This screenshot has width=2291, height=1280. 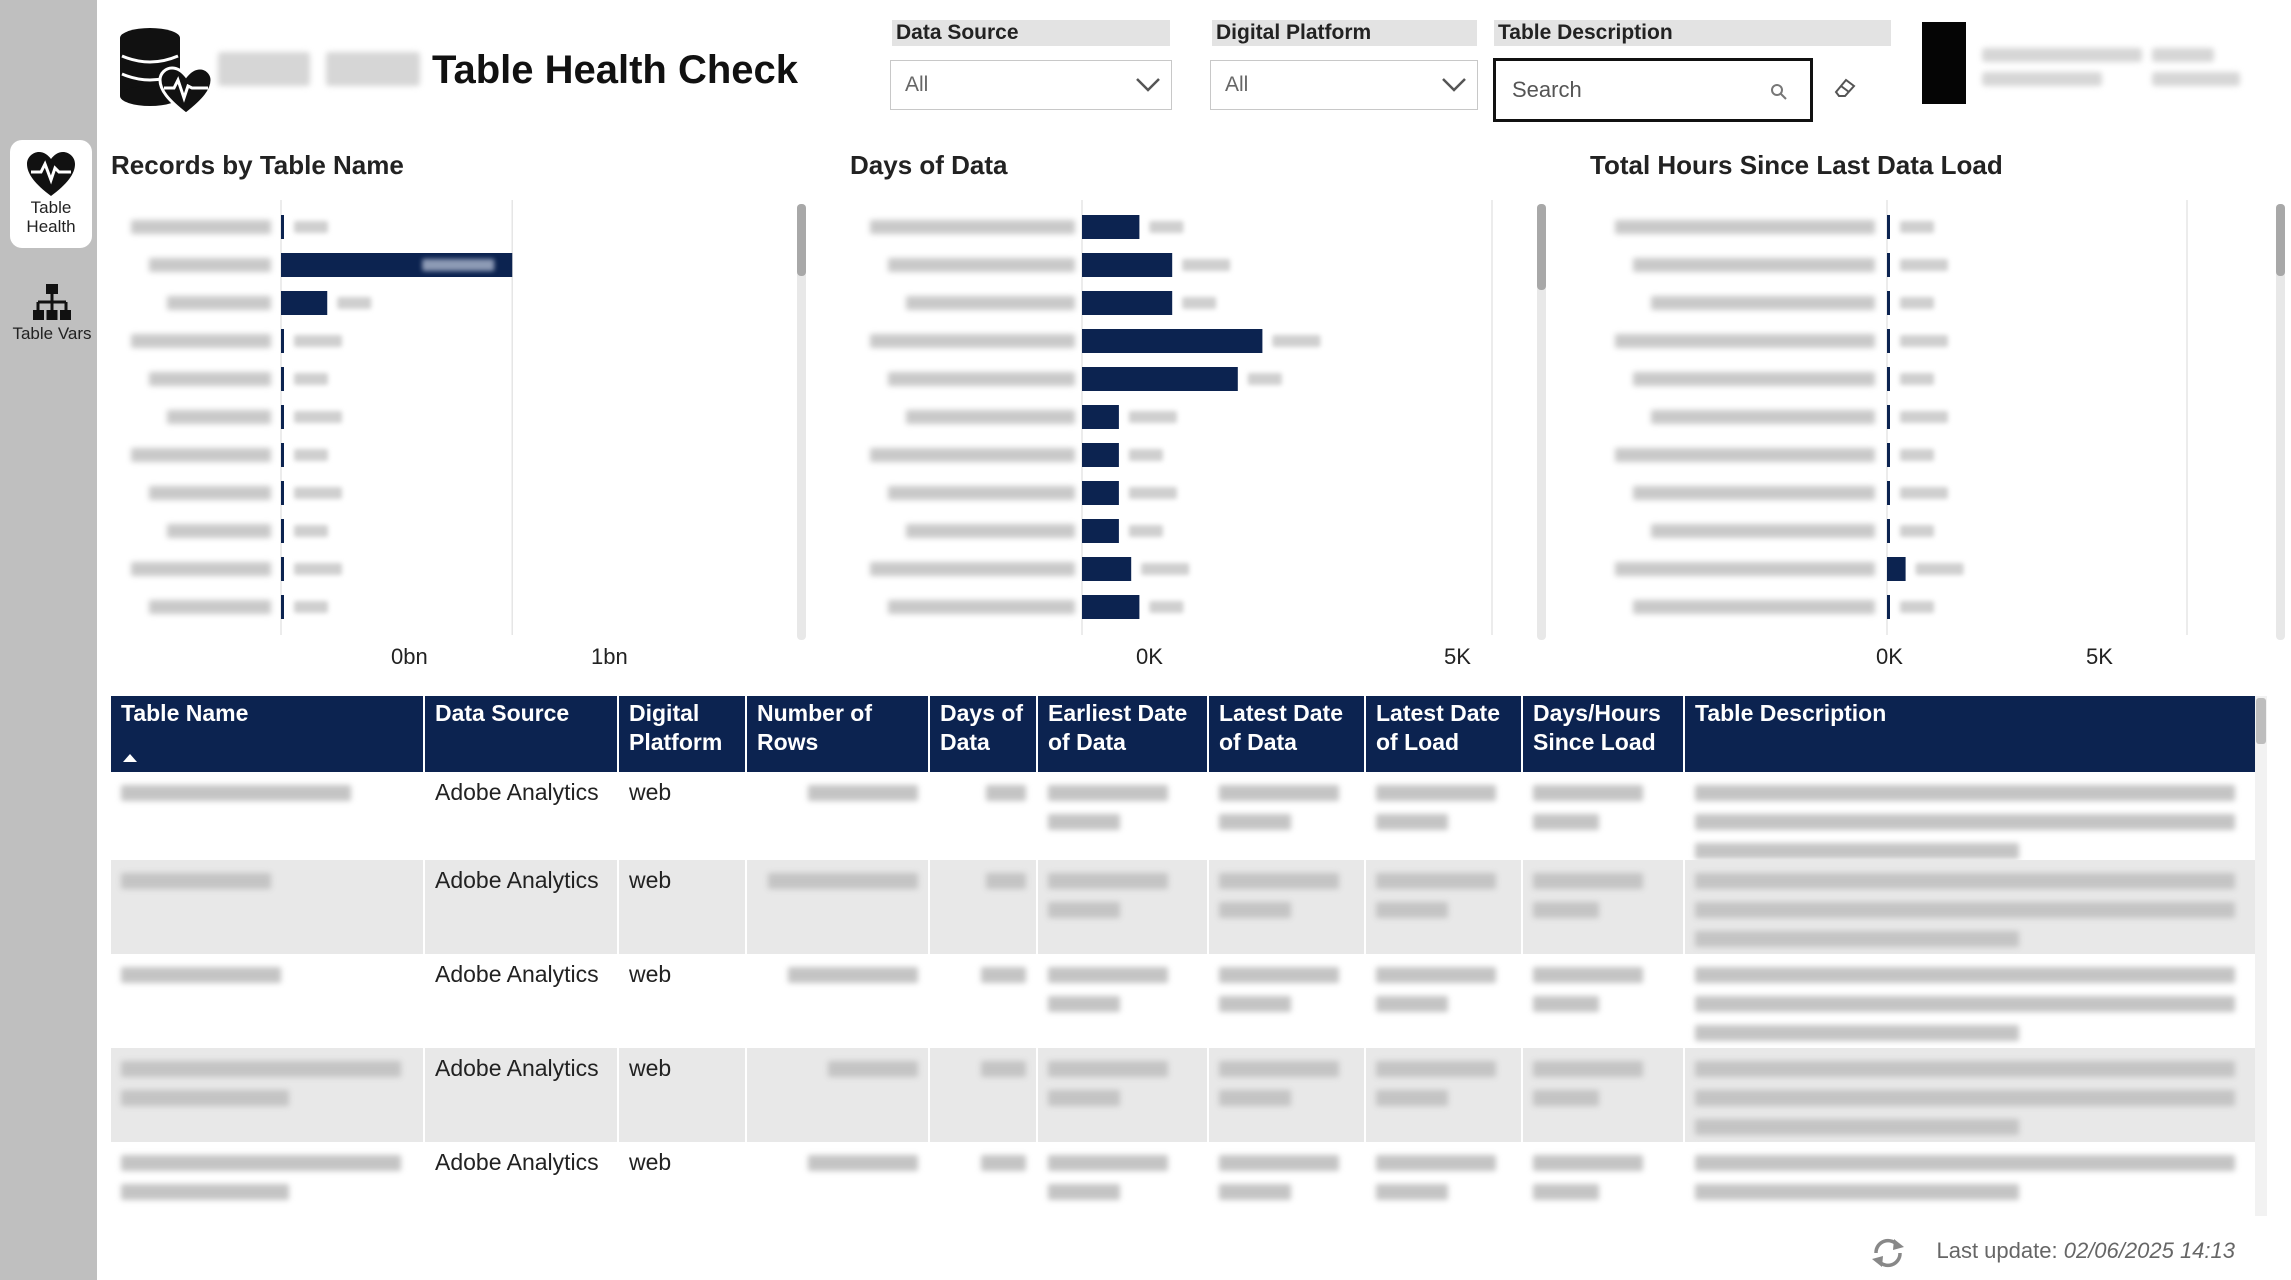 What do you see at coordinates (522, 734) in the screenshot?
I see `column-header-data-source: Data Source` at bounding box center [522, 734].